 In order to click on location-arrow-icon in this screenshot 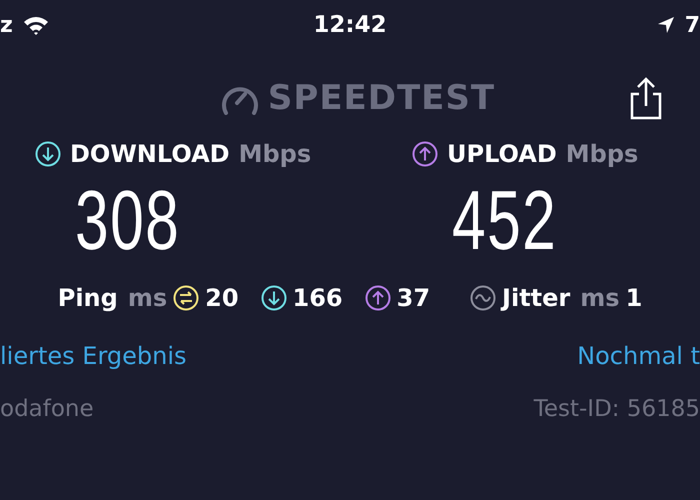, I will do `click(665, 25)`.